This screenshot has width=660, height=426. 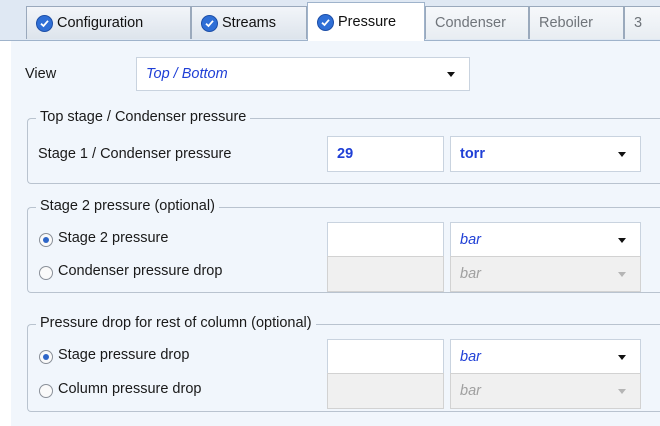 I want to click on stage-pressure-drop-unit: bar, so click(x=470, y=357).